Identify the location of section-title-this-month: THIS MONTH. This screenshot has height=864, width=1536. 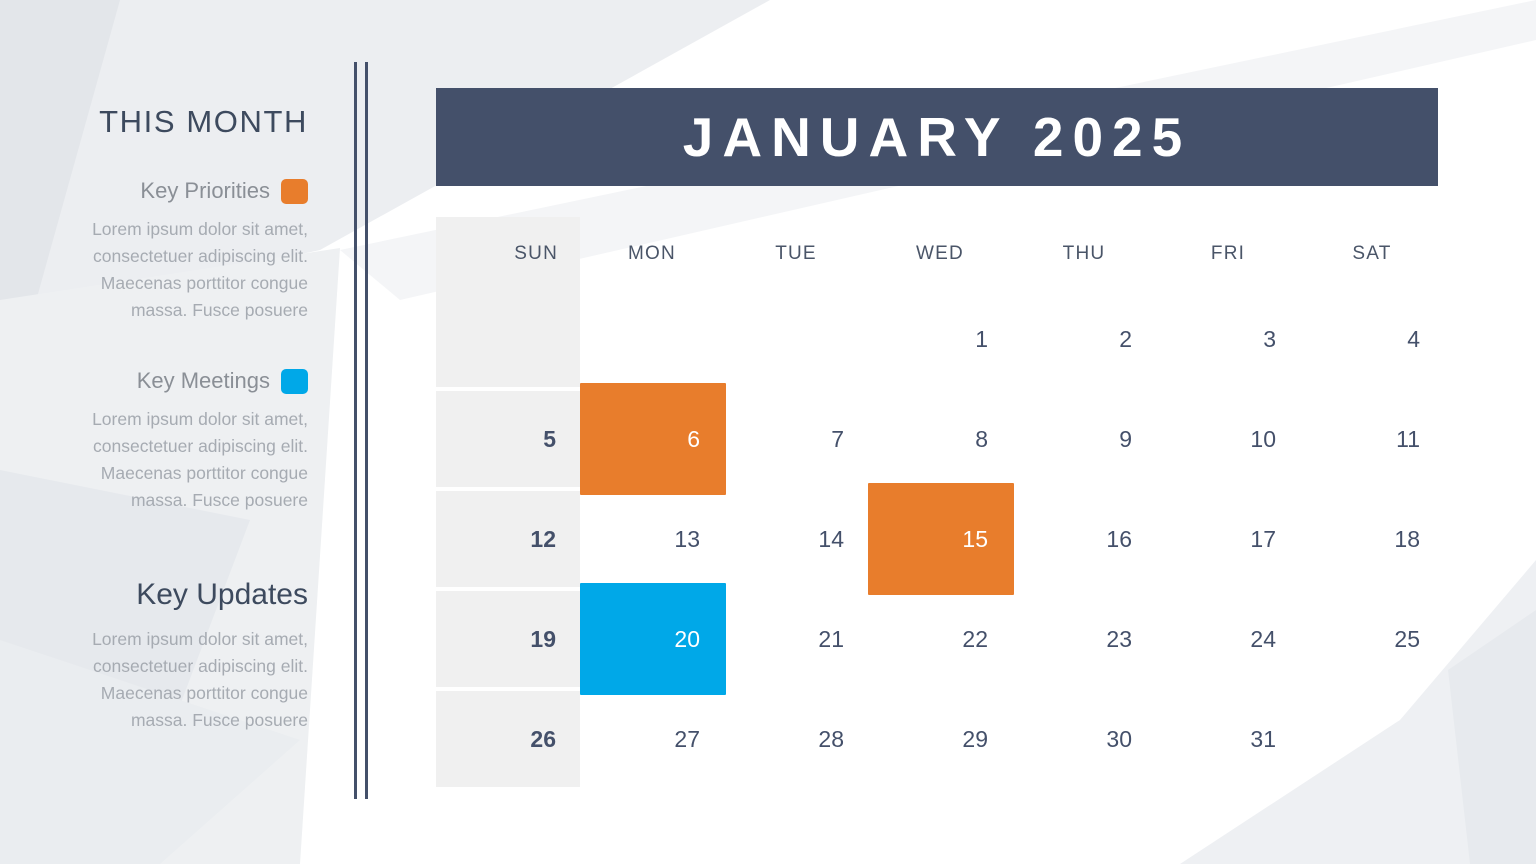
(203, 121).